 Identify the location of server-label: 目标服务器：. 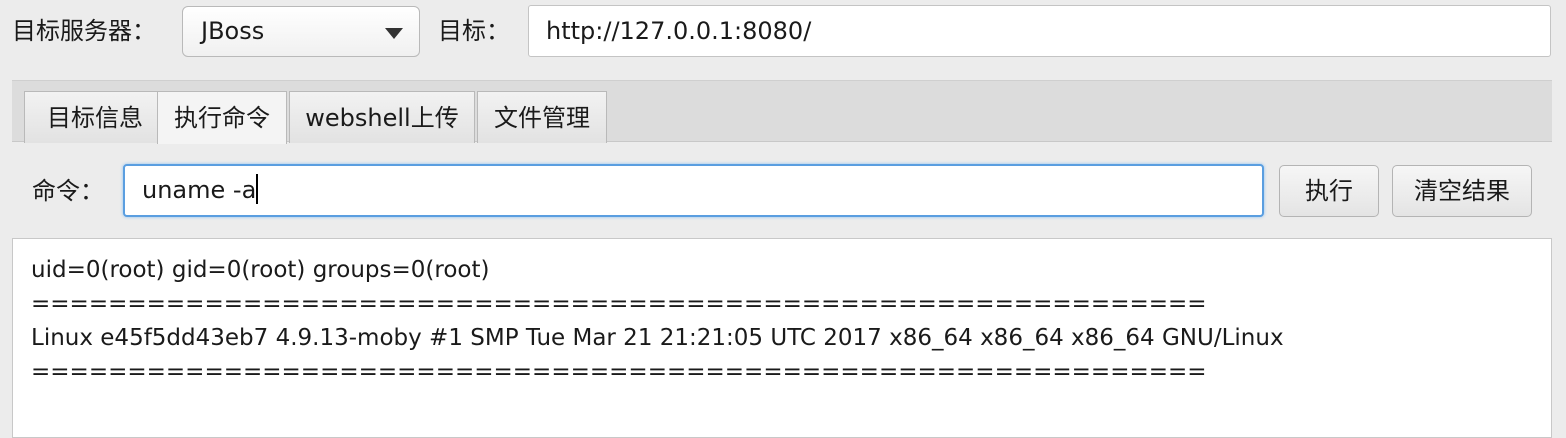
(84, 31).